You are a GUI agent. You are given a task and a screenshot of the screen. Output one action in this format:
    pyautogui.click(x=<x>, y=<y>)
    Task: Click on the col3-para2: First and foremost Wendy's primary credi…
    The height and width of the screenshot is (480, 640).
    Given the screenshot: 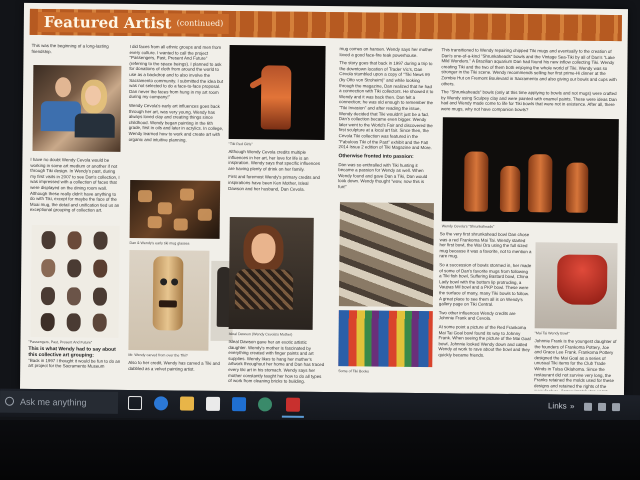 What is the action you would take?
    pyautogui.click(x=274, y=183)
    